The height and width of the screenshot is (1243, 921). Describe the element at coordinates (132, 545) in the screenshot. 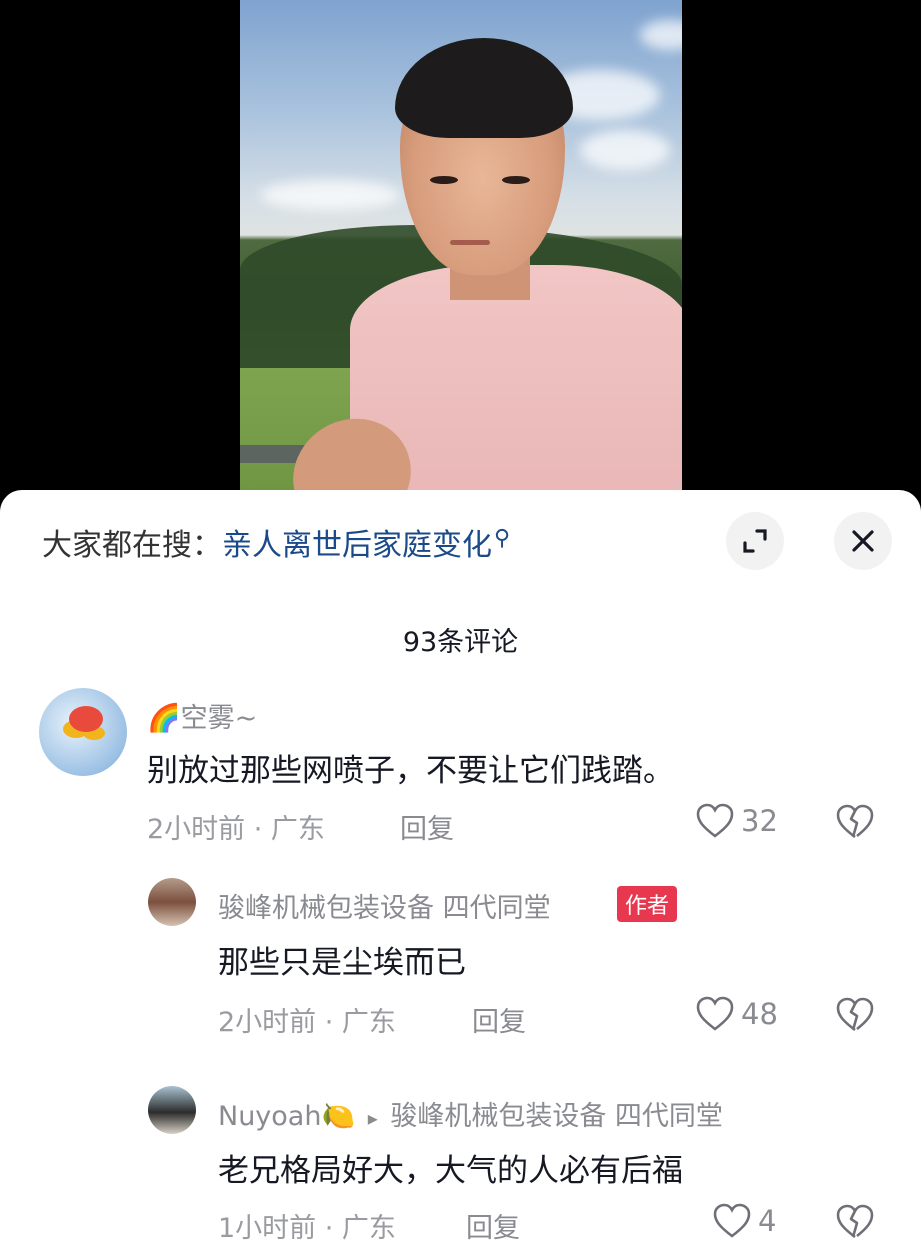

I see `hot-search-prefix: 大家都在搜：` at that location.